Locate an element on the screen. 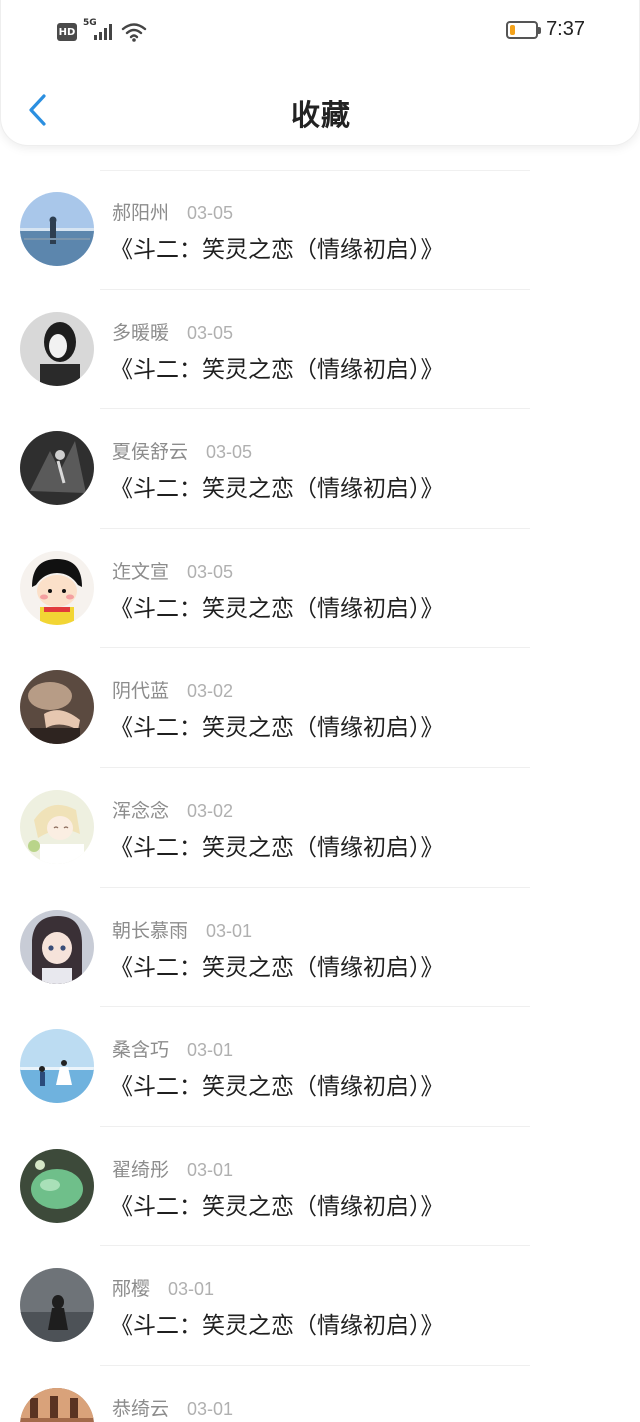 The image size is (640, 1422). user-name: 桑含巧 is located at coordinates (141, 1050).